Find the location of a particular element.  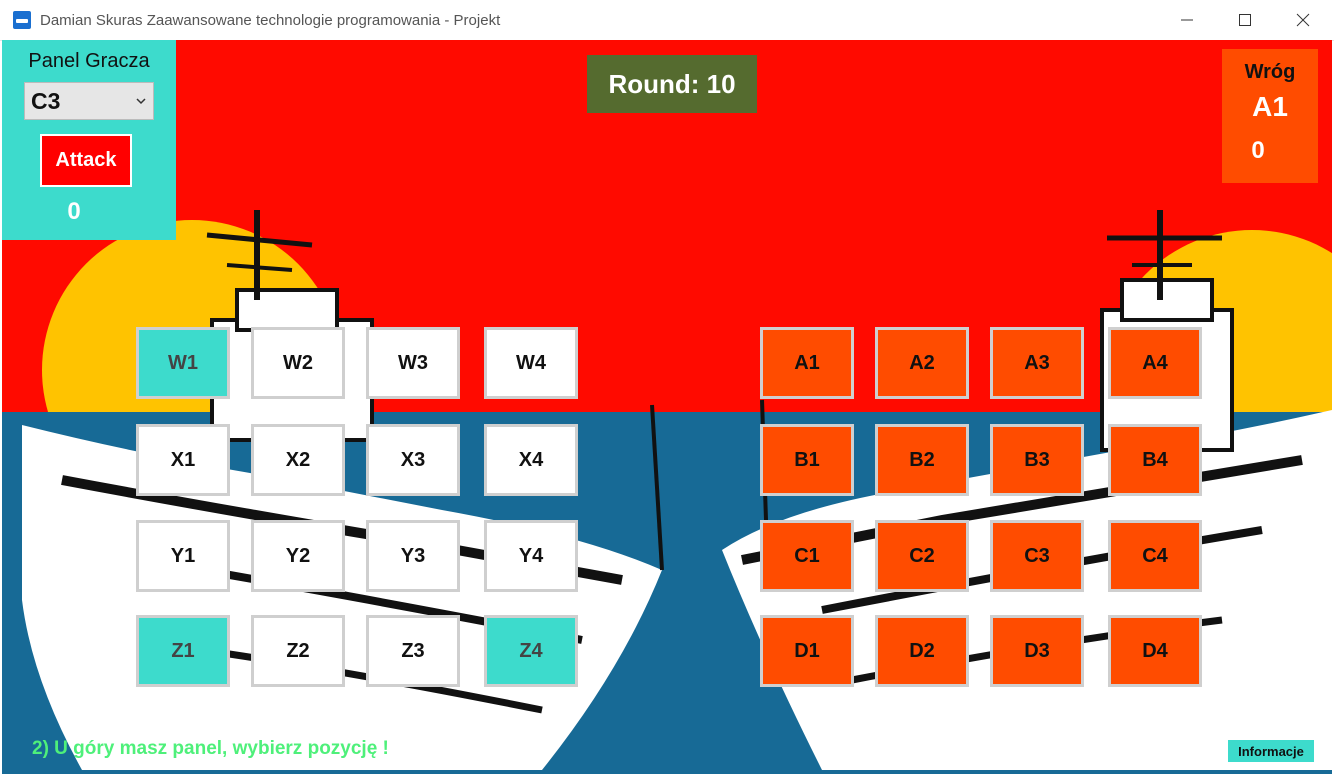

enemy-cell-c2: C2 is located at coordinates (922, 556).